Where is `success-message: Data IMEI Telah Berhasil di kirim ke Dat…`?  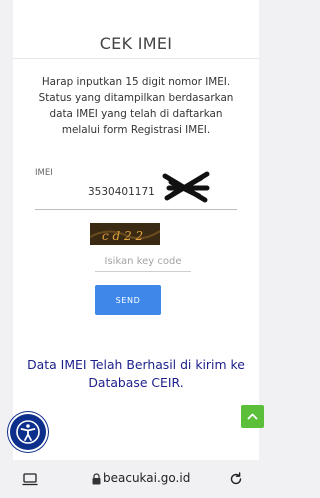
success-message: Data IMEI Telah Berhasil di kirim ke Dat… is located at coordinates (136, 373).